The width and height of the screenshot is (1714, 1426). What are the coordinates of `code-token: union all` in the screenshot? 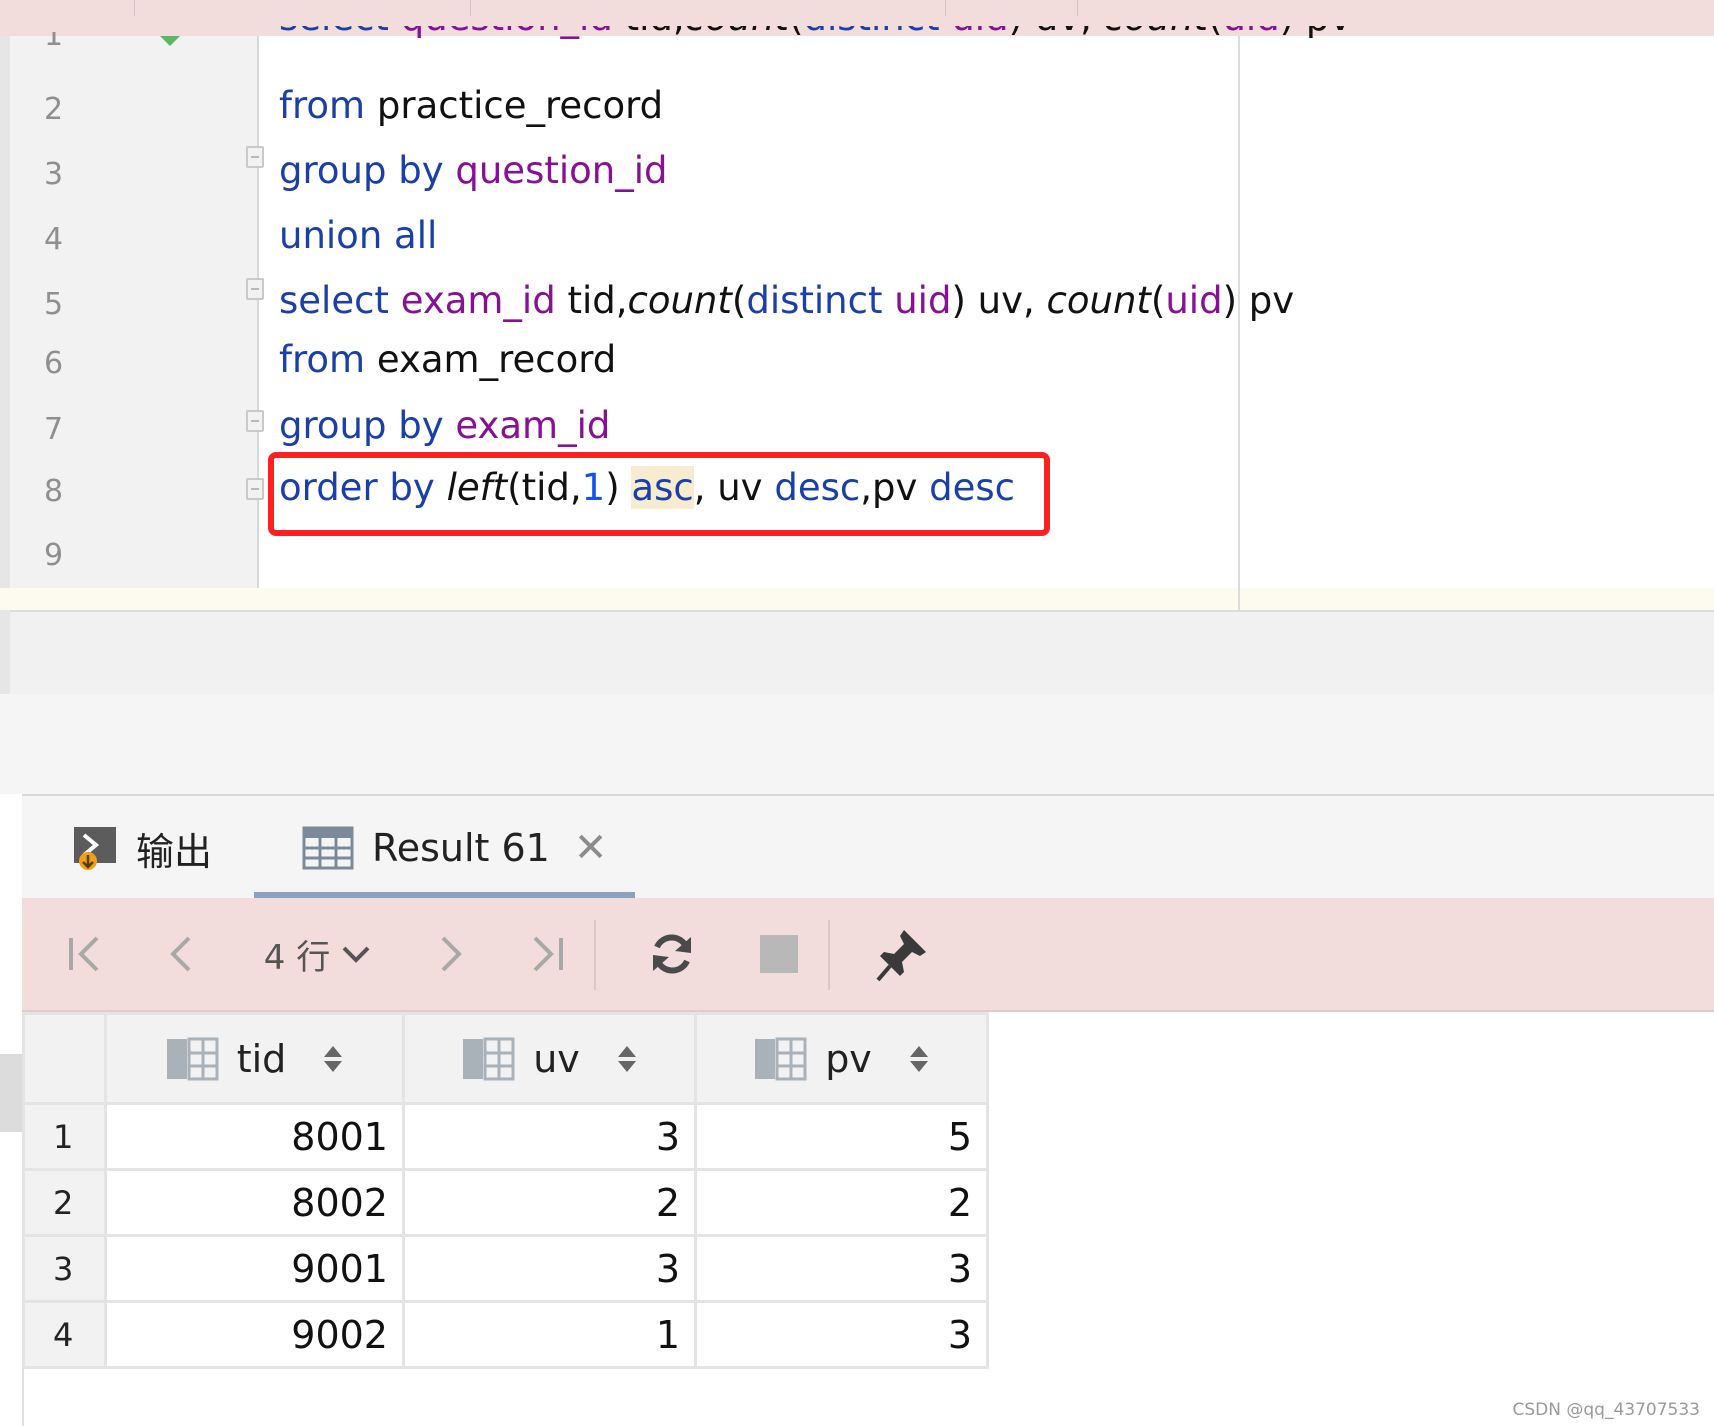 It's located at (358, 235).